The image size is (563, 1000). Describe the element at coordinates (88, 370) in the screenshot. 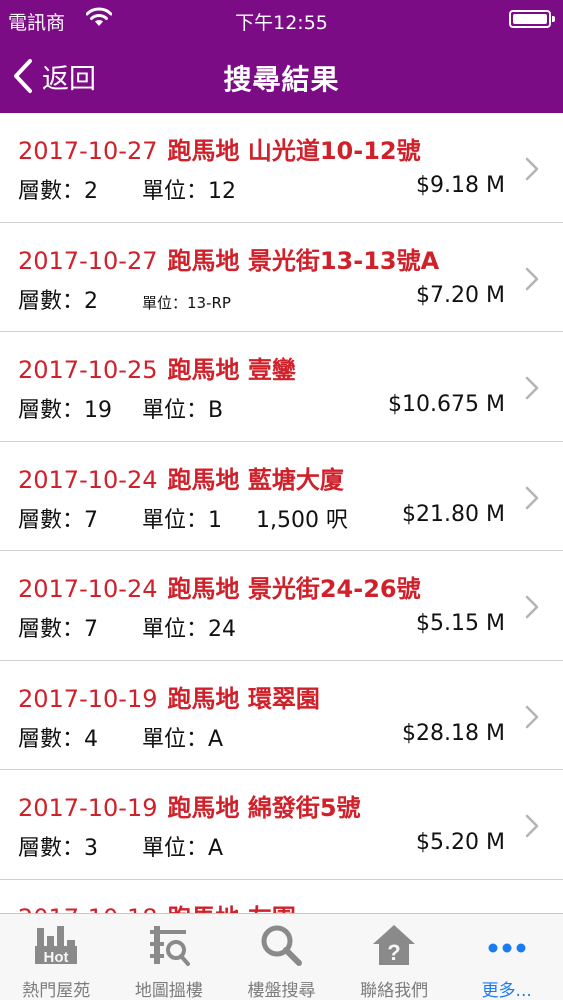

I see `transaction-date: 2017-10-25` at that location.